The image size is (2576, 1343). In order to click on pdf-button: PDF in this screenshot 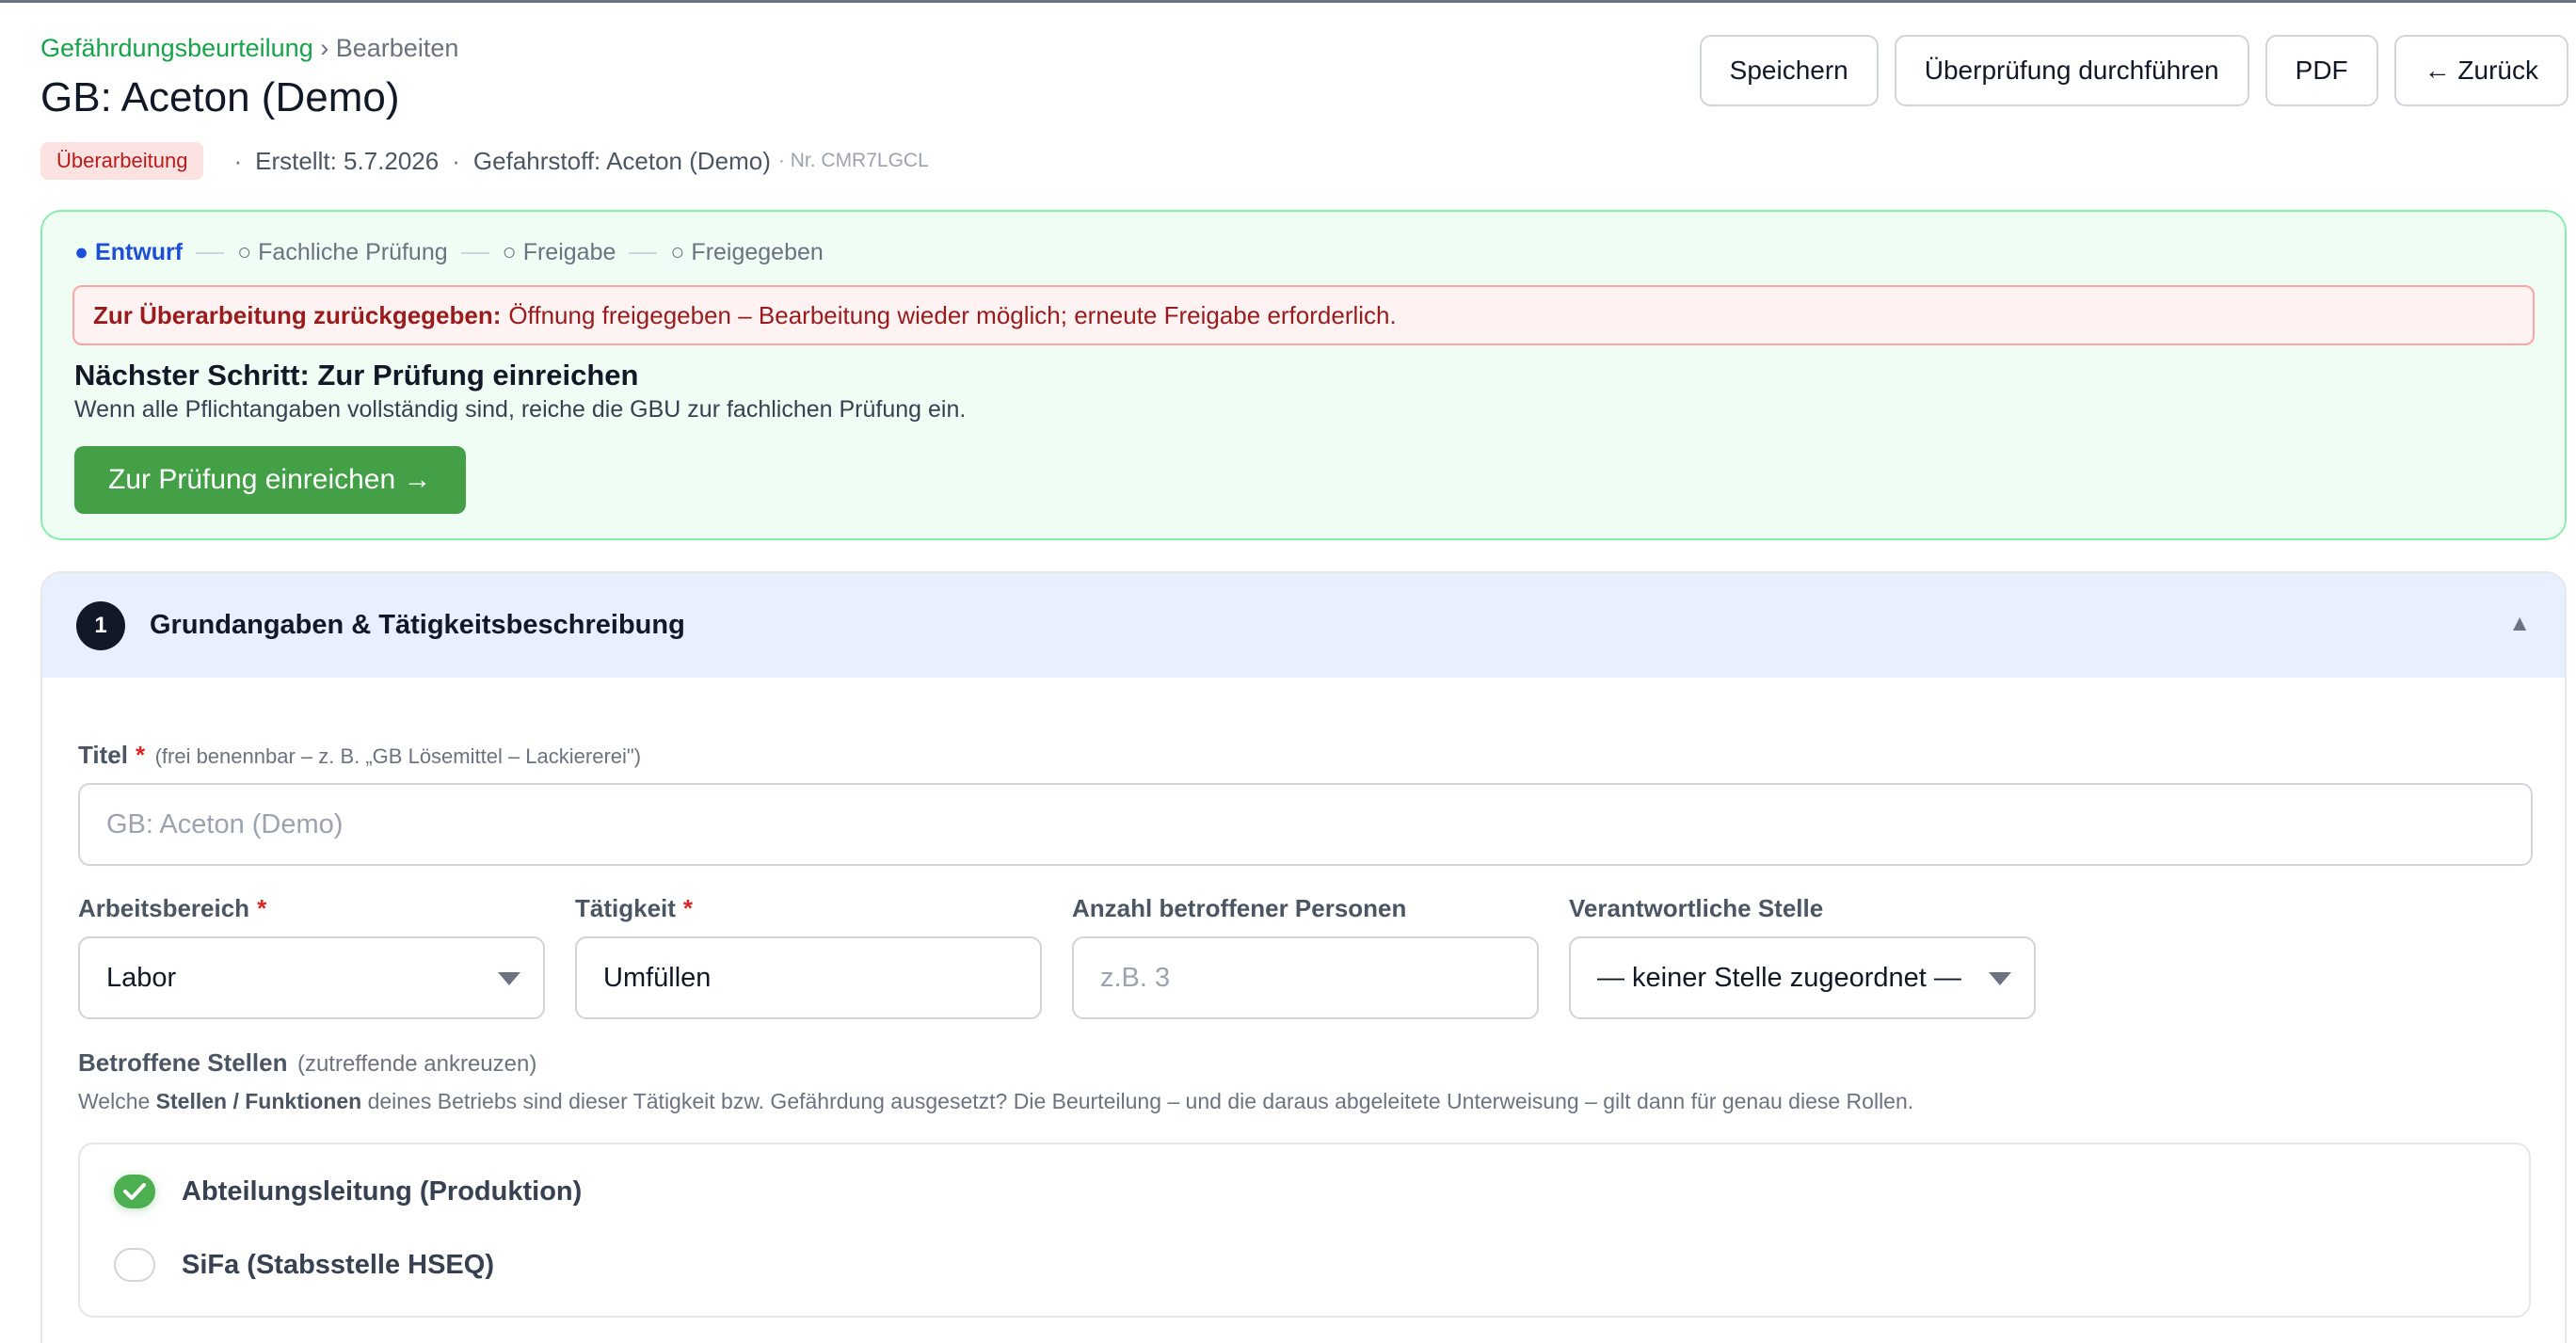, I will do `click(2321, 71)`.